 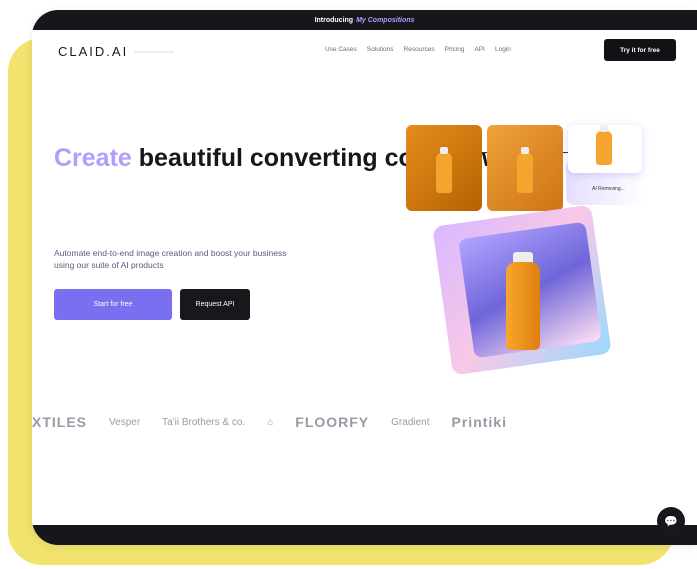 I want to click on product-photo-original, so click(x=444, y=168).